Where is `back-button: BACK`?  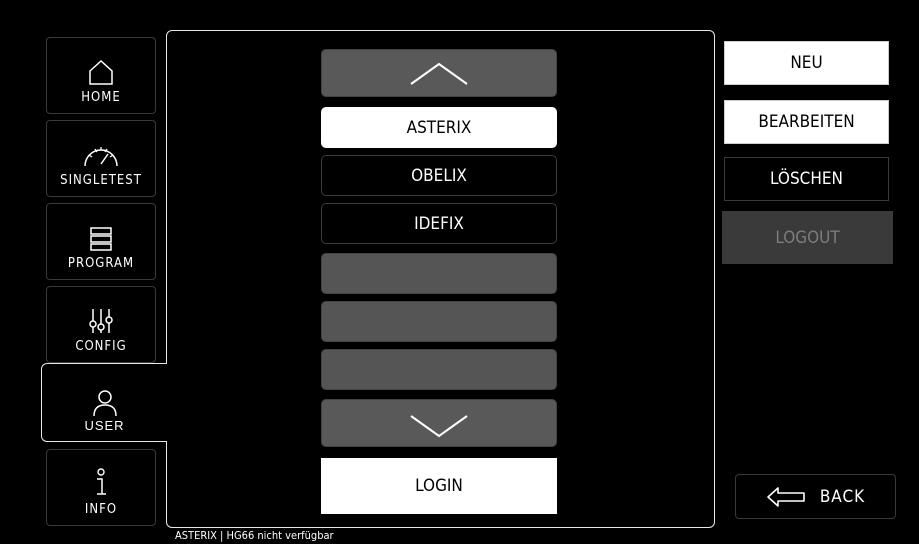
back-button: BACK is located at coordinates (815, 496).